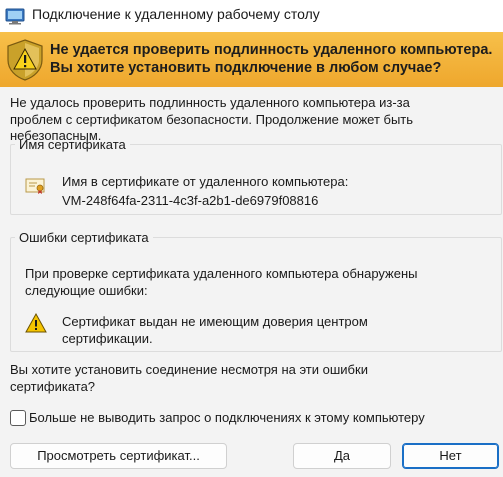 Image resolution: width=503 pixels, height=477 pixels. Describe the element at coordinates (86, 290) in the screenshot. I see `errors-desc-line-2: следующие ошибки:` at that location.